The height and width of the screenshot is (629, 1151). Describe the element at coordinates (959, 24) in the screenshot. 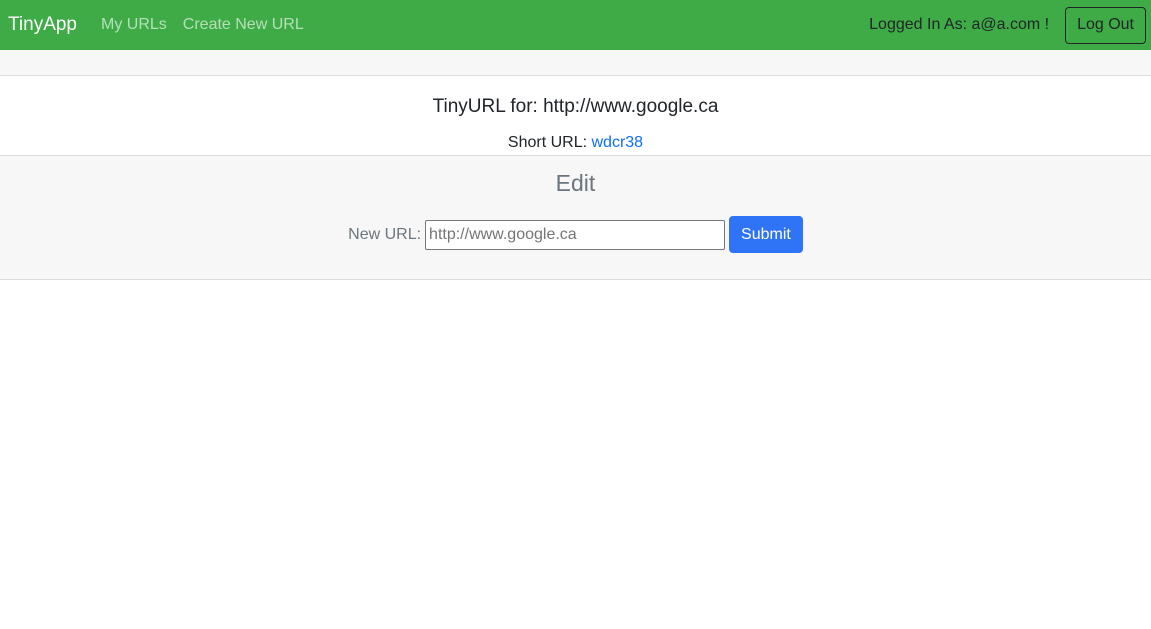

I see `logged-in-status: Logged In As: a@a.com !` at that location.